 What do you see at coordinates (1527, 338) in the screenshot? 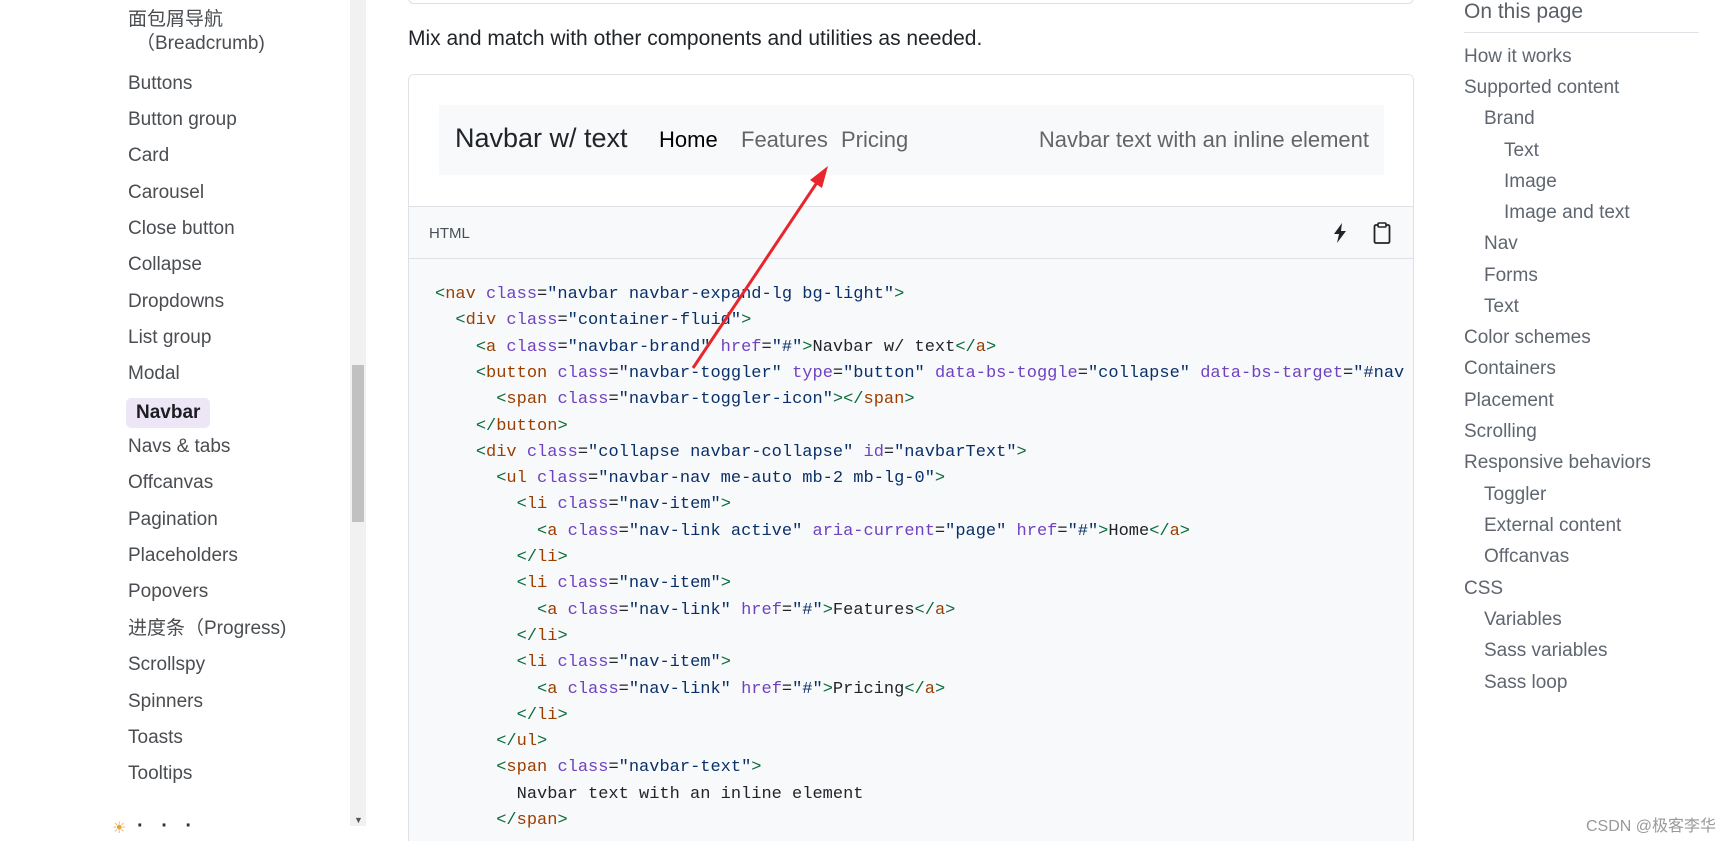
I see `toc-item: Color schemes` at bounding box center [1527, 338].